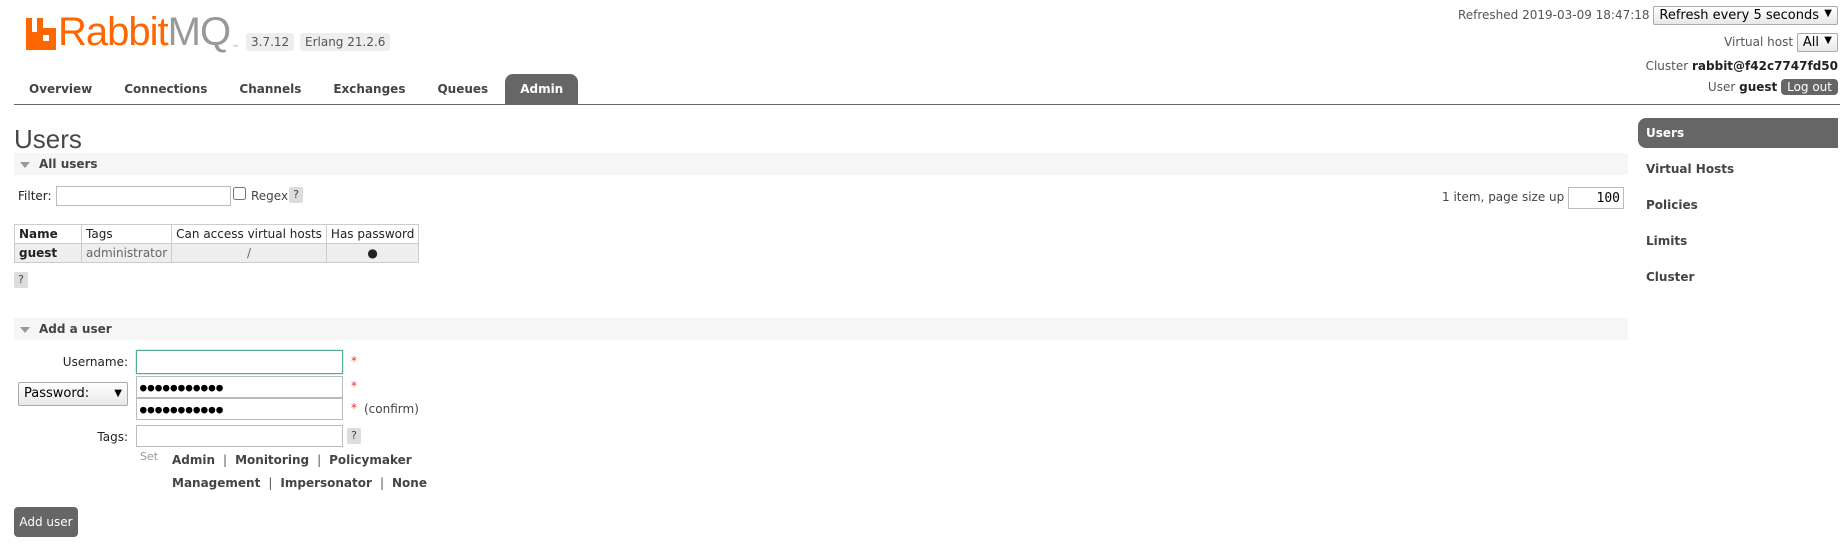  Describe the element at coordinates (354, 436) in the screenshot. I see `tags-help-button: ?` at that location.